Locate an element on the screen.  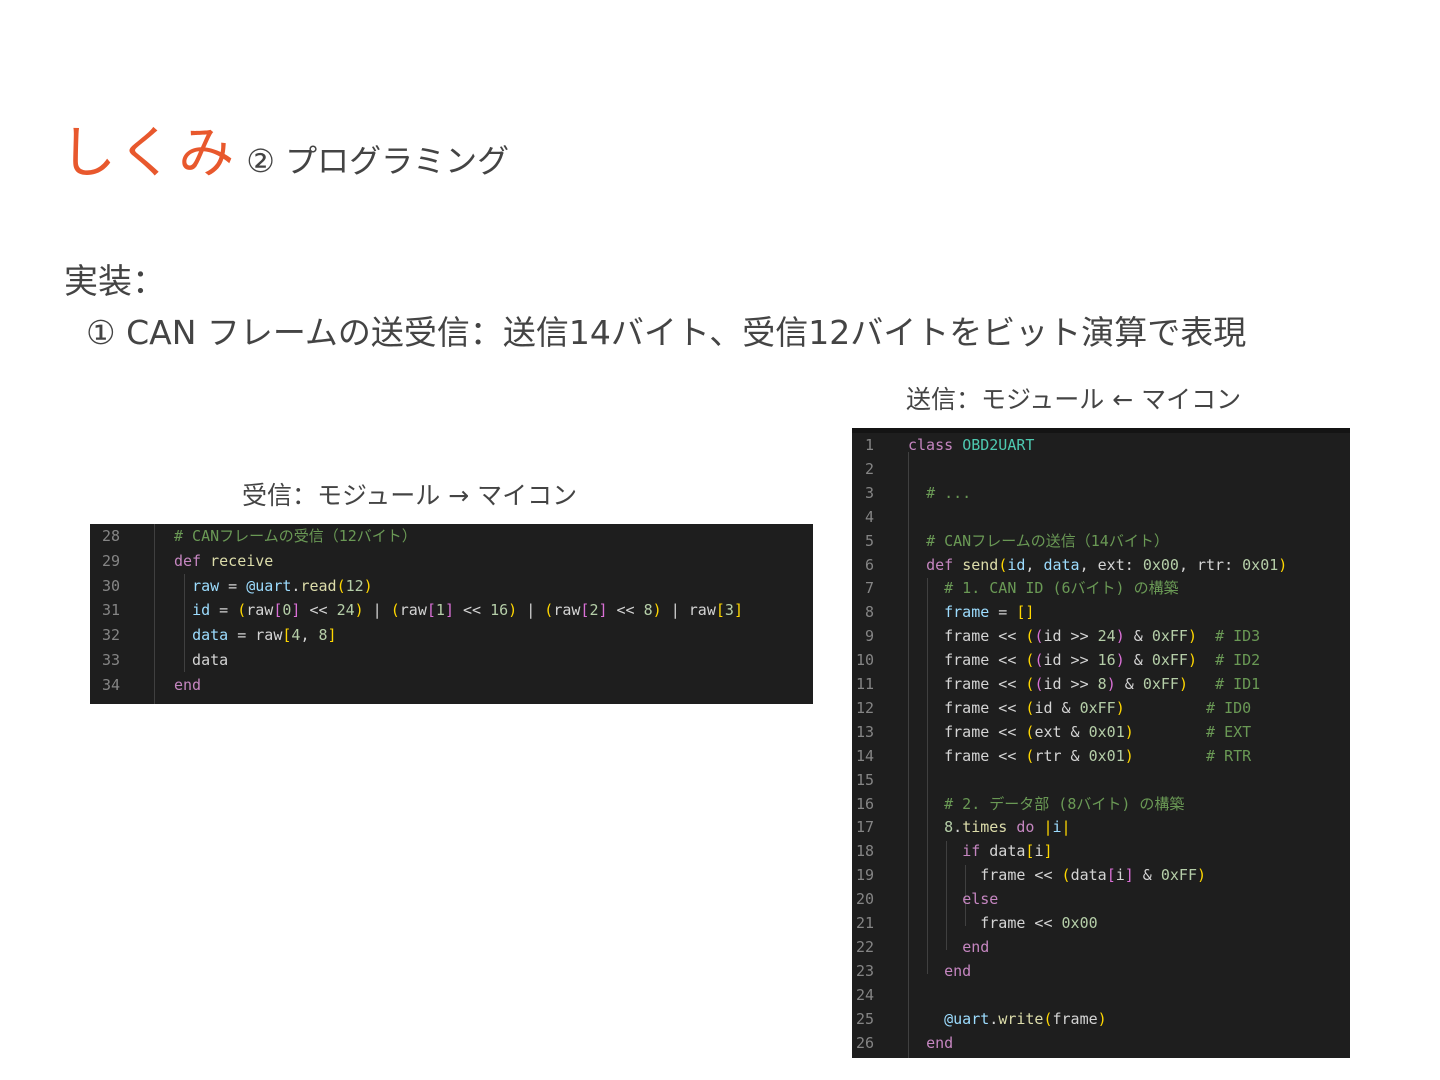
code-line: 24 is located at coordinates (1101, 996).